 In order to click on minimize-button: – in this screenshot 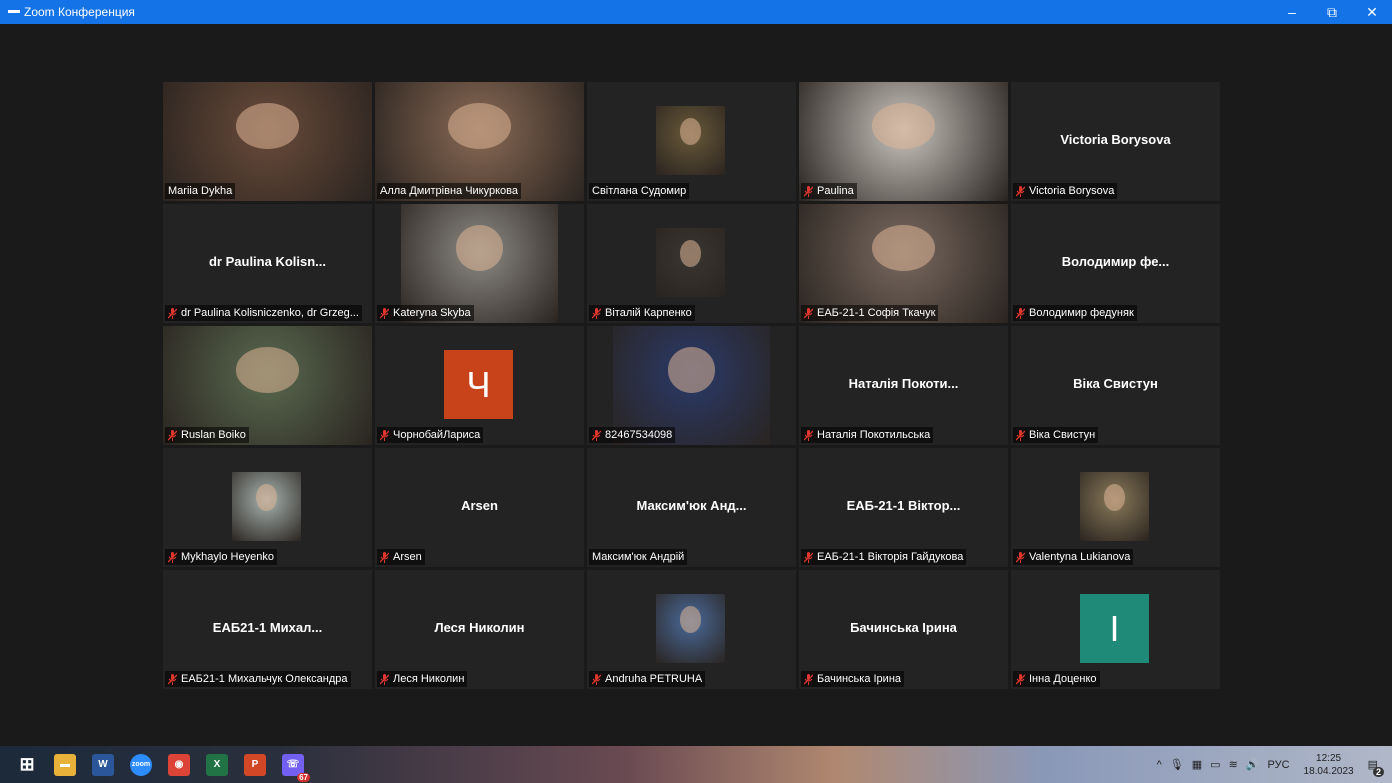, I will do `click(1292, 12)`.